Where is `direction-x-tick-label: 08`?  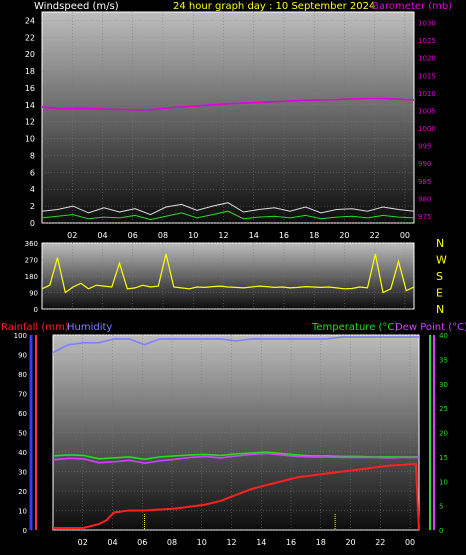
direction-x-tick-label: 08 is located at coordinates (163, 1).